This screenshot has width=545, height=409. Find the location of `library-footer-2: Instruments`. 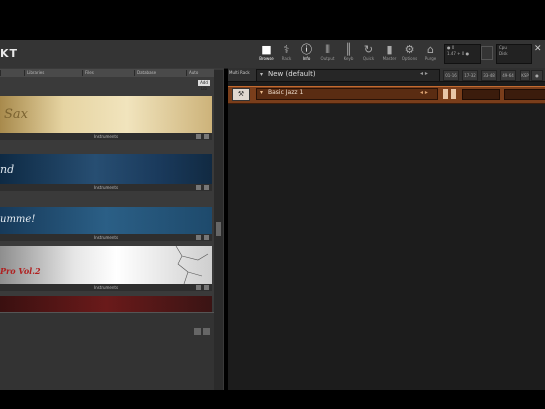

library-footer-2: Instruments is located at coordinates (106, 187).